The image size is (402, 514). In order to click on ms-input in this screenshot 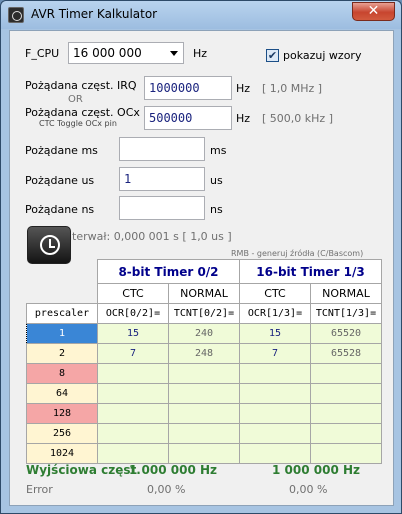, I will do `click(162, 149)`.